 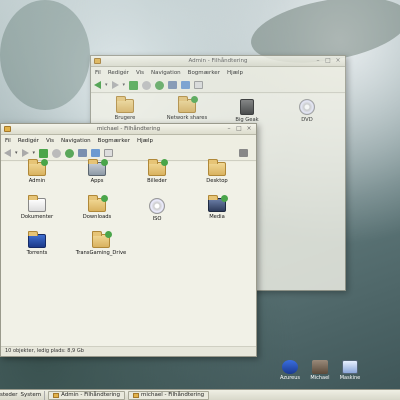 I want to click on file-item: Torrents, so click(x=37, y=243).